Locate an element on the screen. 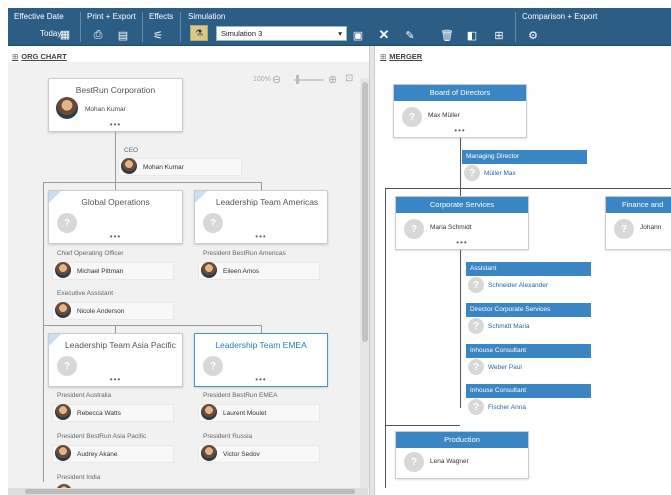 This screenshot has height=495, width=671. merger-unit-card: Board of Directors ? Max Müller ••• is located at coordinates (460, 111).